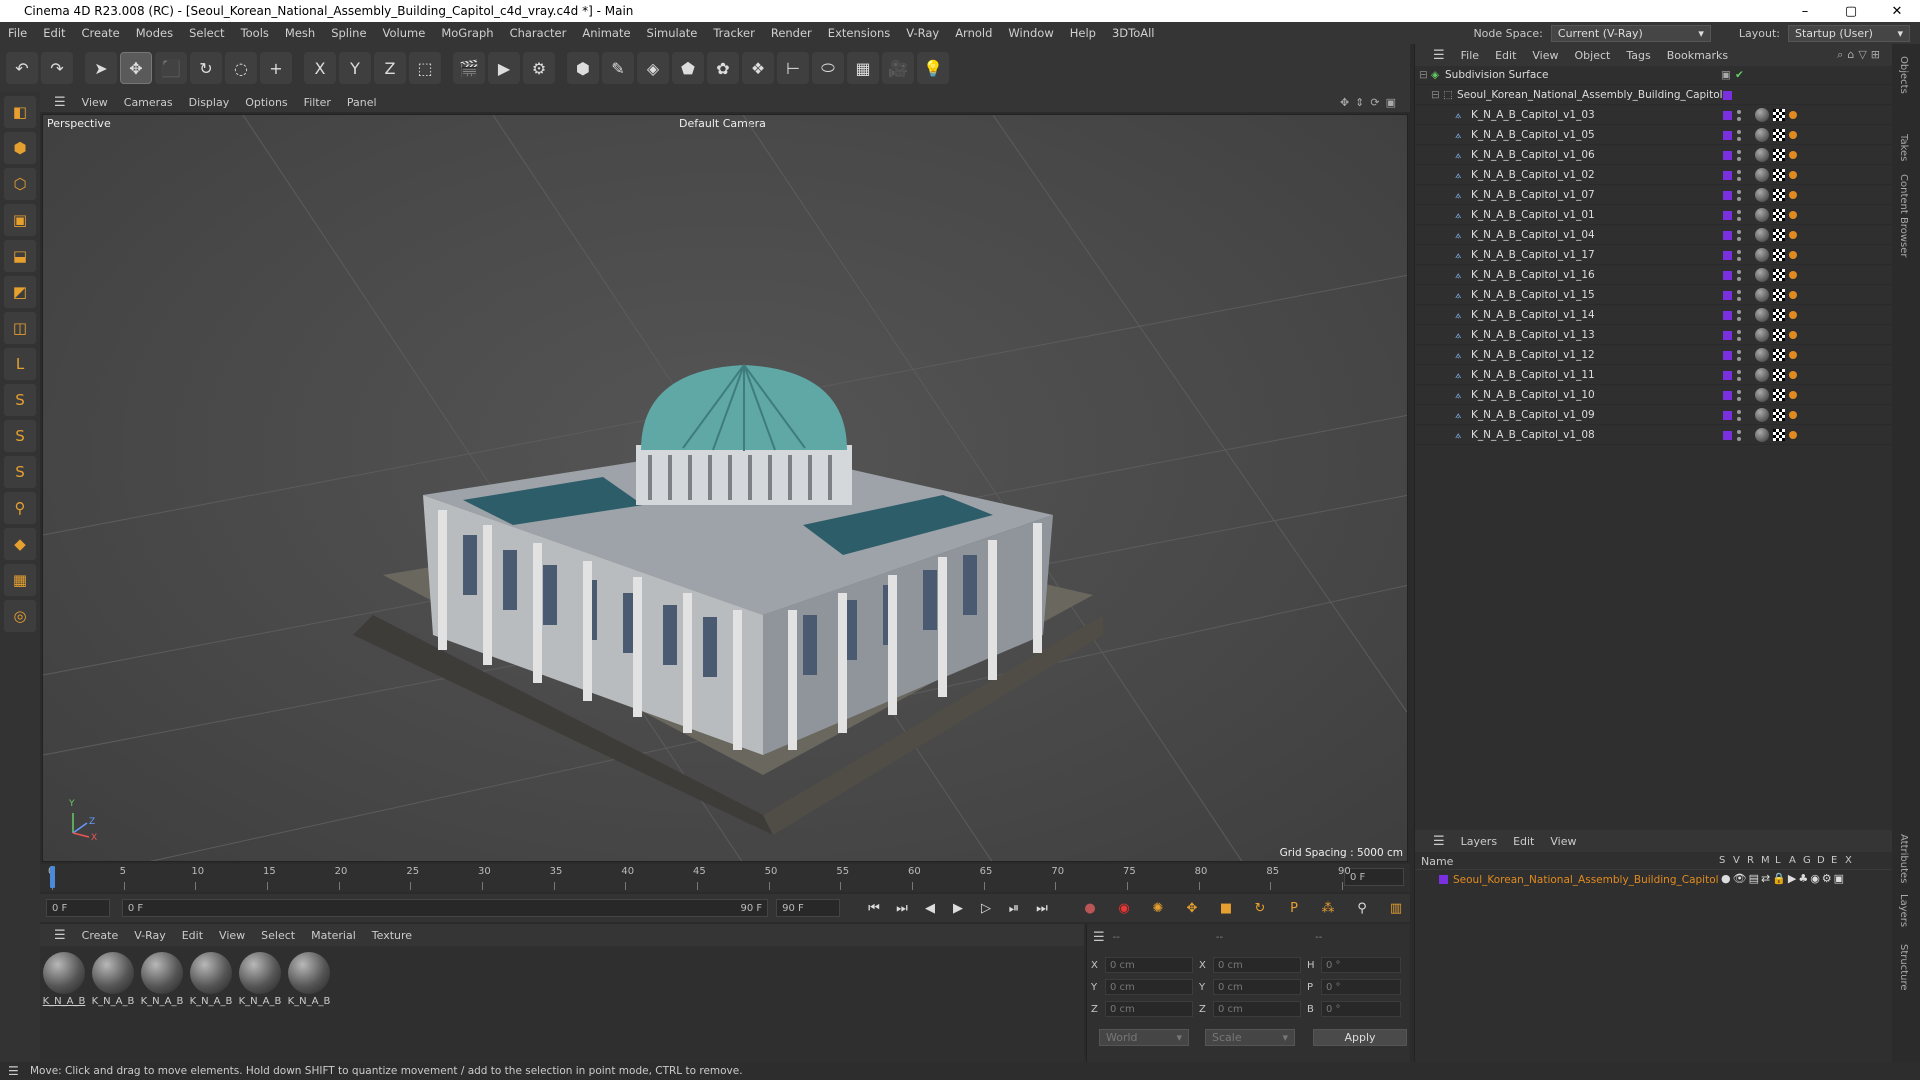 This screenshot has width=1920, height=1080. I want to click on tree-row-child: ⟑ K_N_A_B_Capitol_v1_11, so click(1654, 375).